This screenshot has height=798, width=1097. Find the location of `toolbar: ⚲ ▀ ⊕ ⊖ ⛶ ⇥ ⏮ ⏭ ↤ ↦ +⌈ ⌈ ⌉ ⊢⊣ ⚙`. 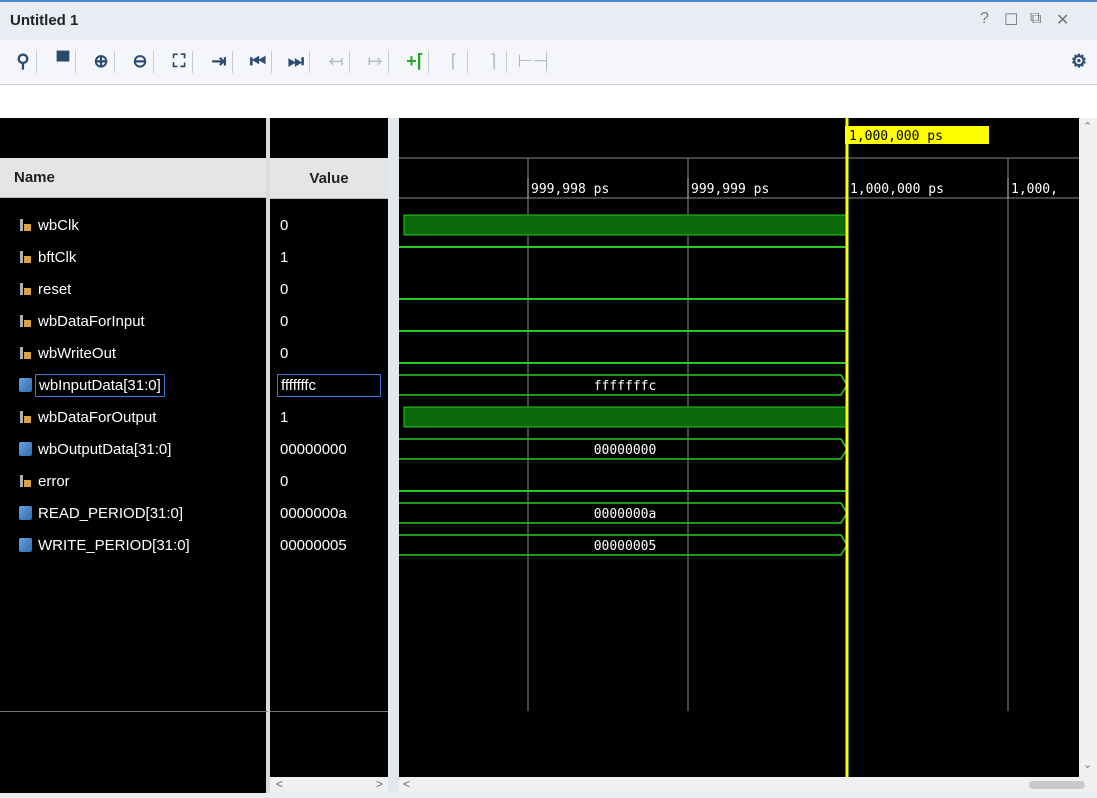

toolbar: ⚲ ▀ ⊕ ⊖ ⛶ ⇥ ⏮ ⏭ ↤ ↦ +⌈ ⌈ ⌉ ⊢⊣ ⚙ is located at coordinates (548, 62).